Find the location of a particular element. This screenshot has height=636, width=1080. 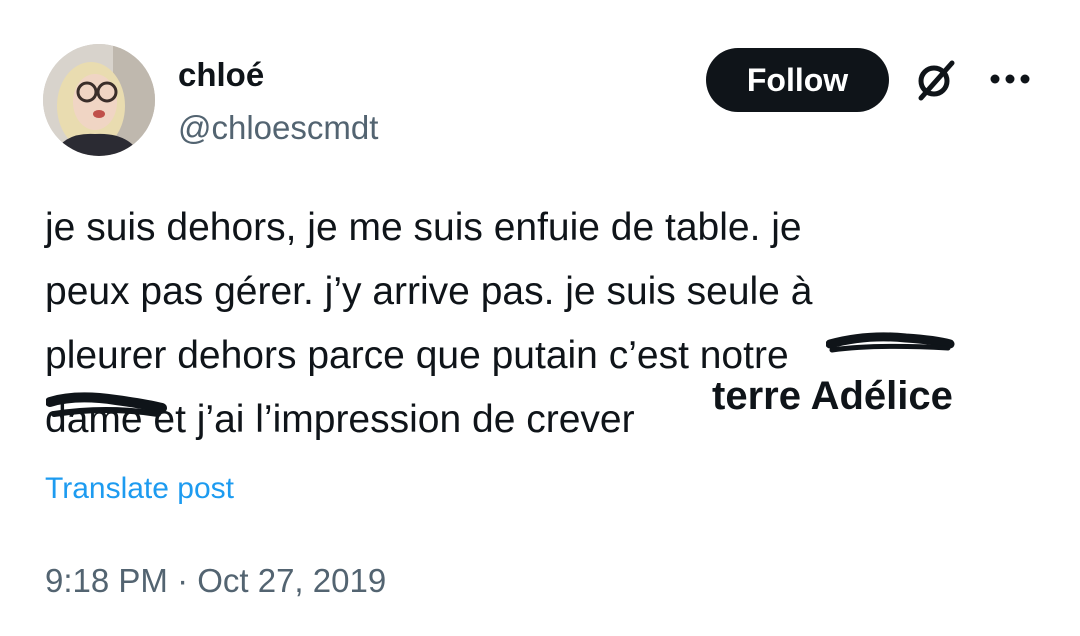

more-horizontal-icon is located at coordinates (1010, 79).